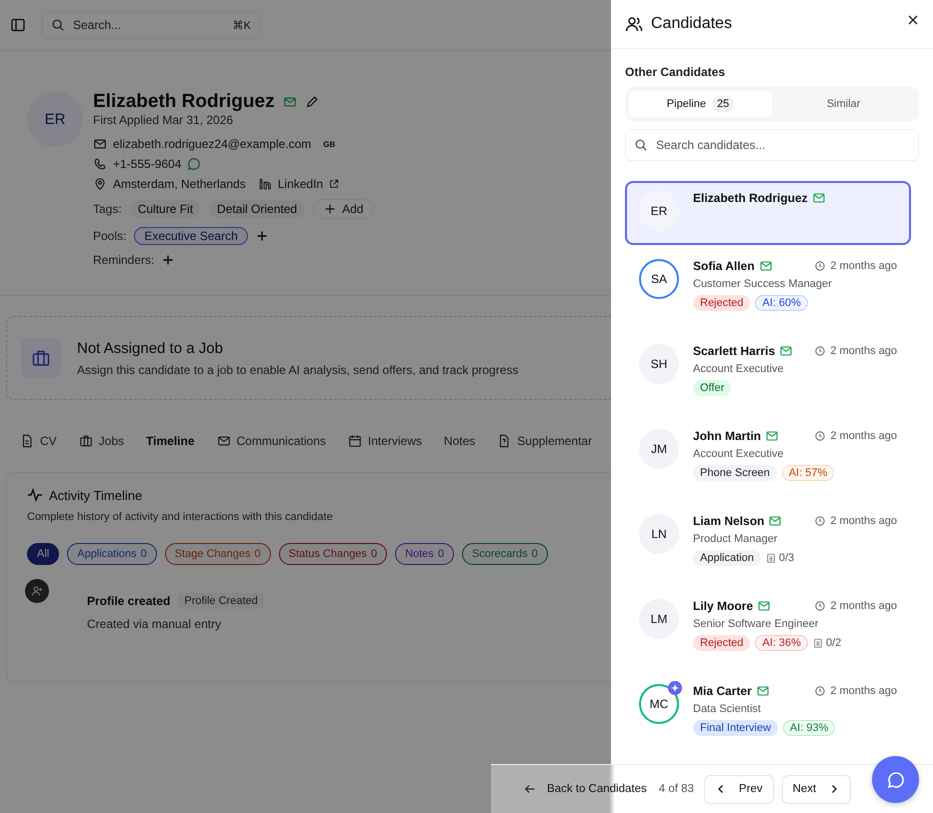 This screenshot has width=933, height=813. What do you see at coordinates (18, 25) in the screenshot?
I see `sidebar-toggle-icon` at bounding box center [18, 25].